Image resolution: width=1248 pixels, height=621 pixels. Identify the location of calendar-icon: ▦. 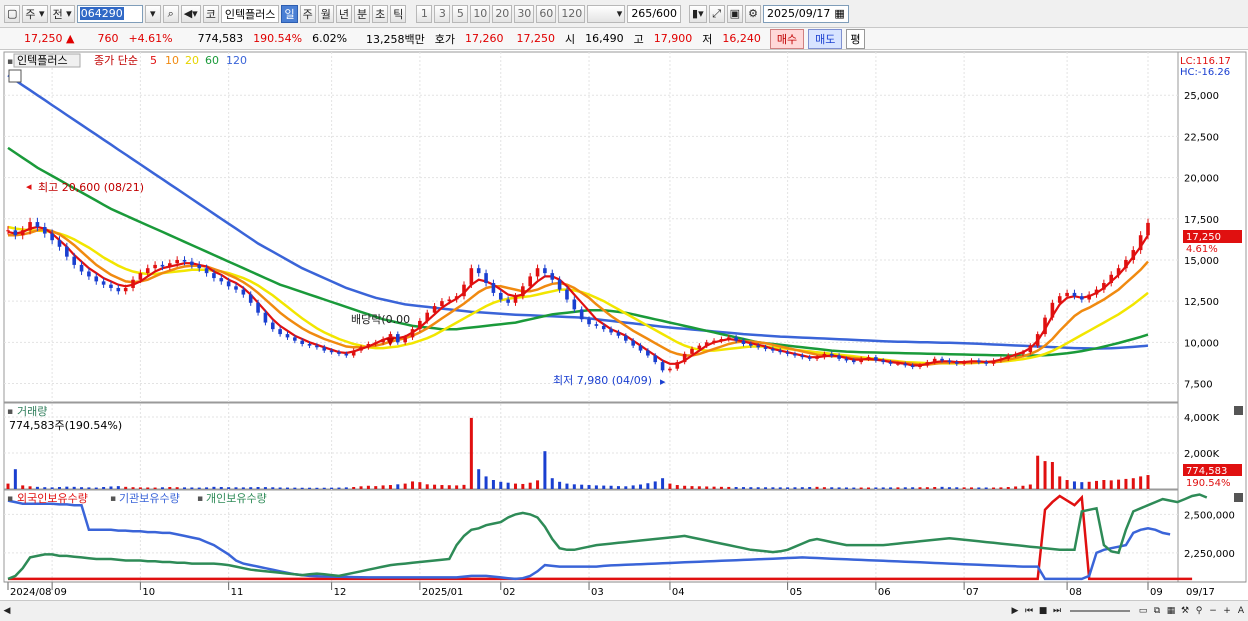
(839, 13).